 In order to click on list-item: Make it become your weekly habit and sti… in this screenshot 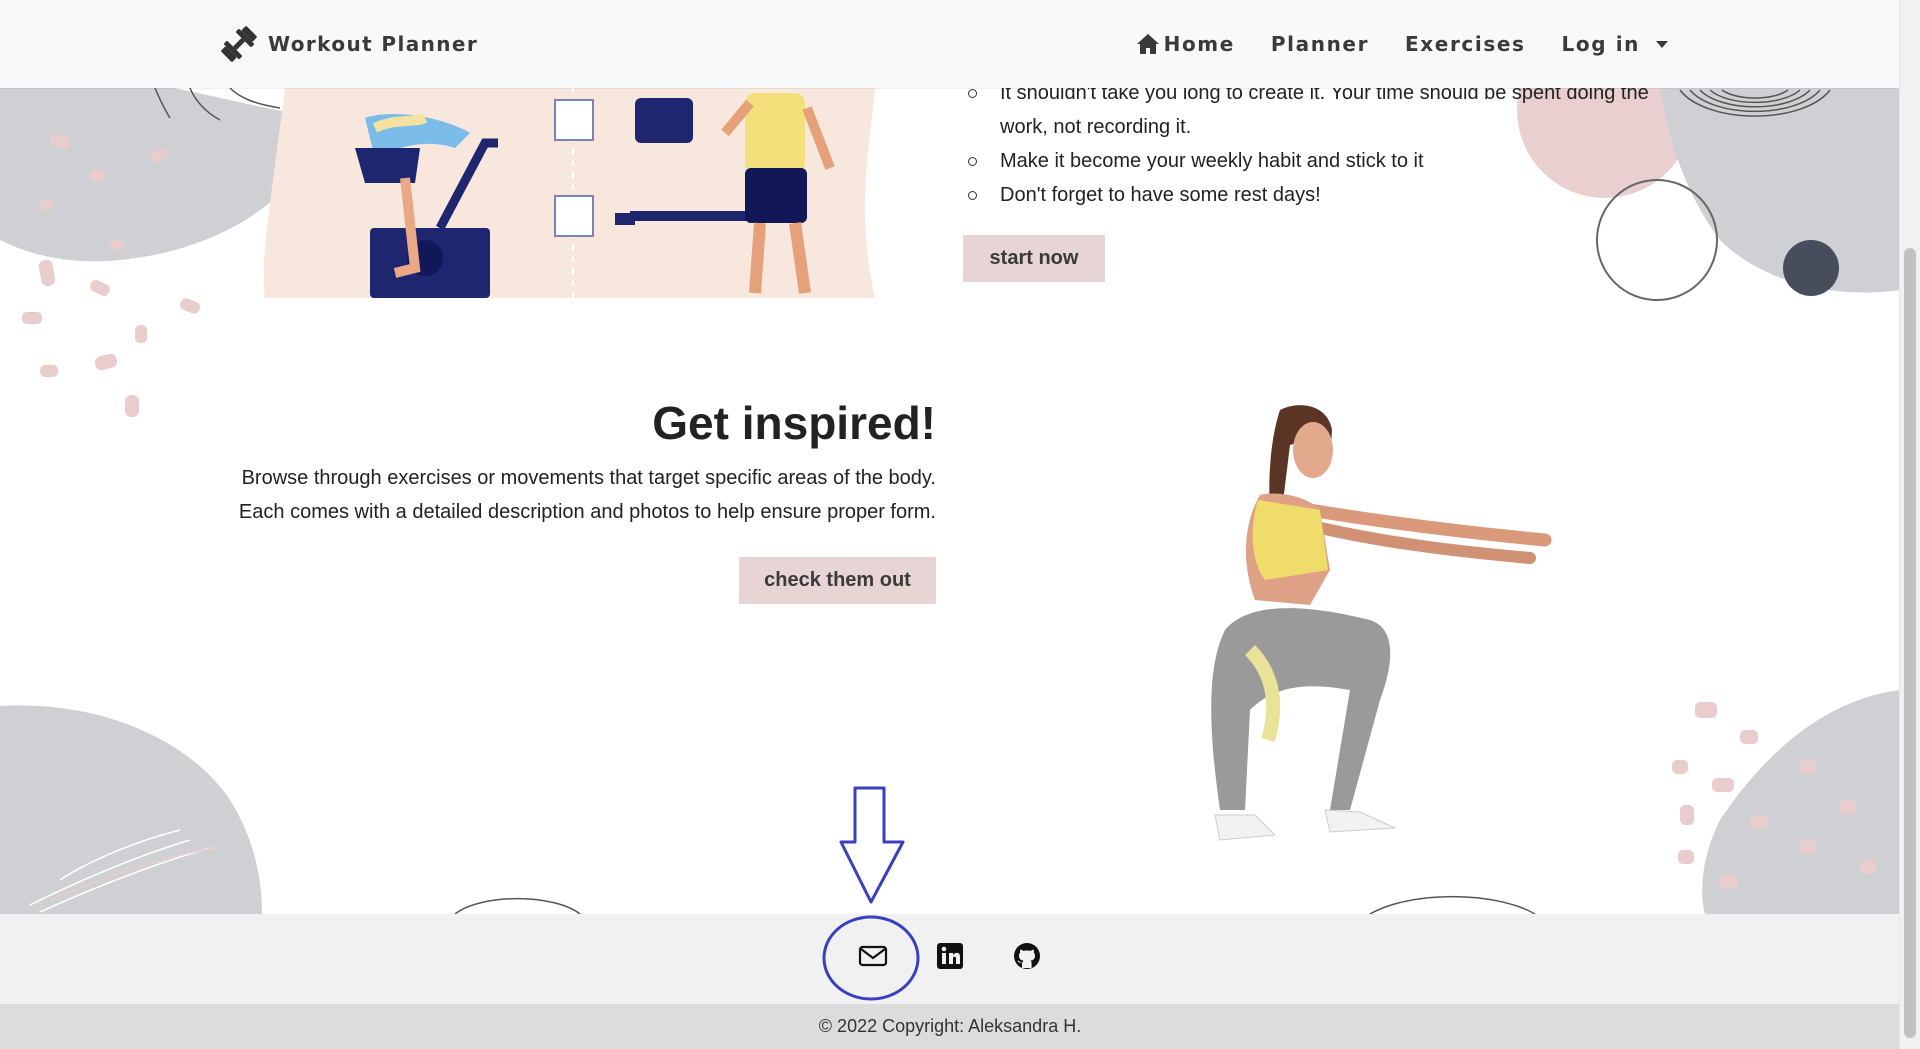, I will do `click(1316, 161)`.